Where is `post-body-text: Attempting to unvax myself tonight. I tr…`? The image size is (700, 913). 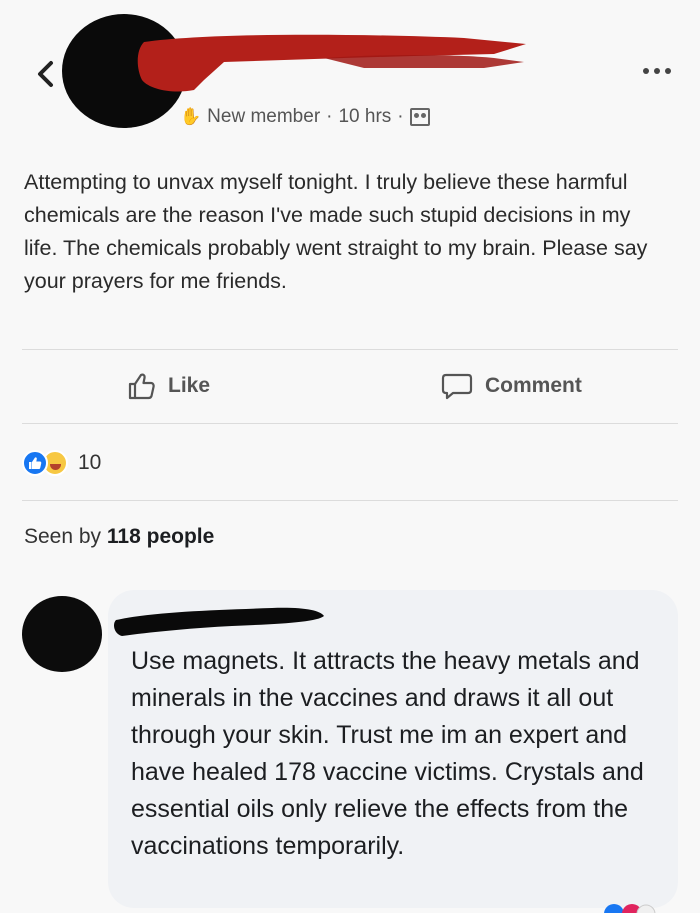 post-body-text: Attempting to unvax myself tonight. I tr… is located at coordinates (336, 231).